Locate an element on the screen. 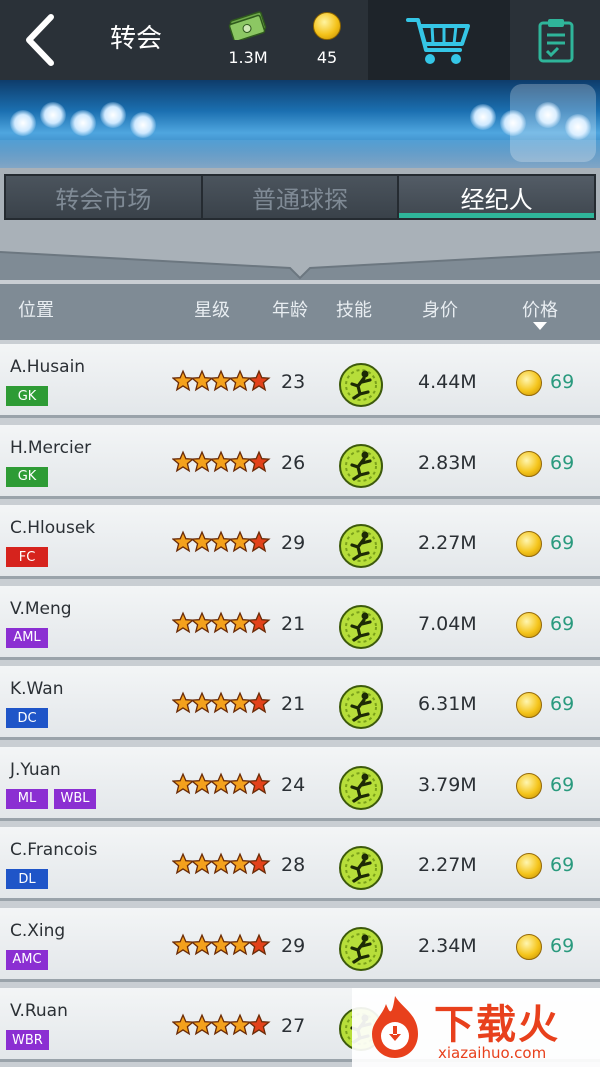  table-row: A.Husain GK 23 4.44M 69 is located at coordinates (300, 381).